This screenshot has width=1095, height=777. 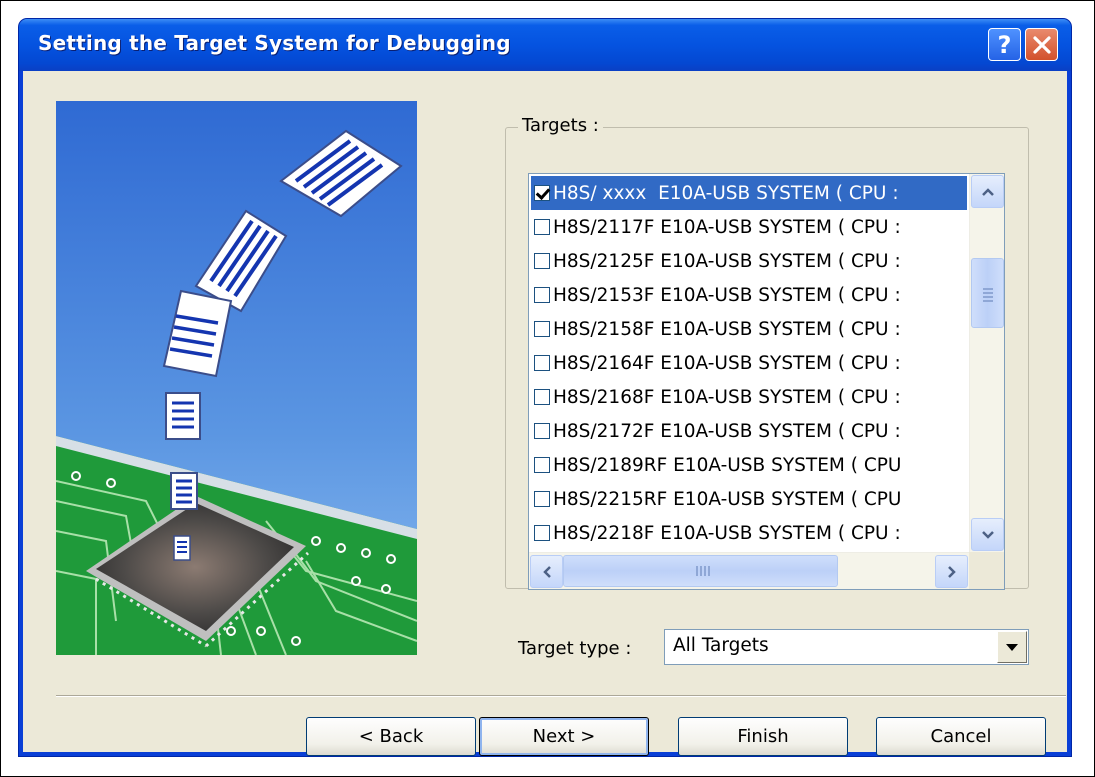 I want to click on dropdown-arrow-icon, so click(x=1012, y=647).